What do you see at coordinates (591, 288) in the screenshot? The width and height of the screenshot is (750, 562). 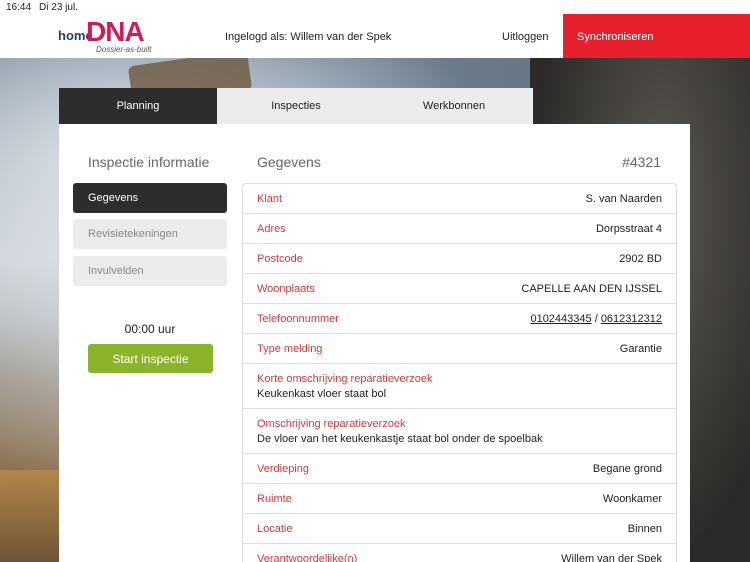 I see `row-value: CAPELLE AAN DEN IJSSEL` at bounding box center [591, 288].